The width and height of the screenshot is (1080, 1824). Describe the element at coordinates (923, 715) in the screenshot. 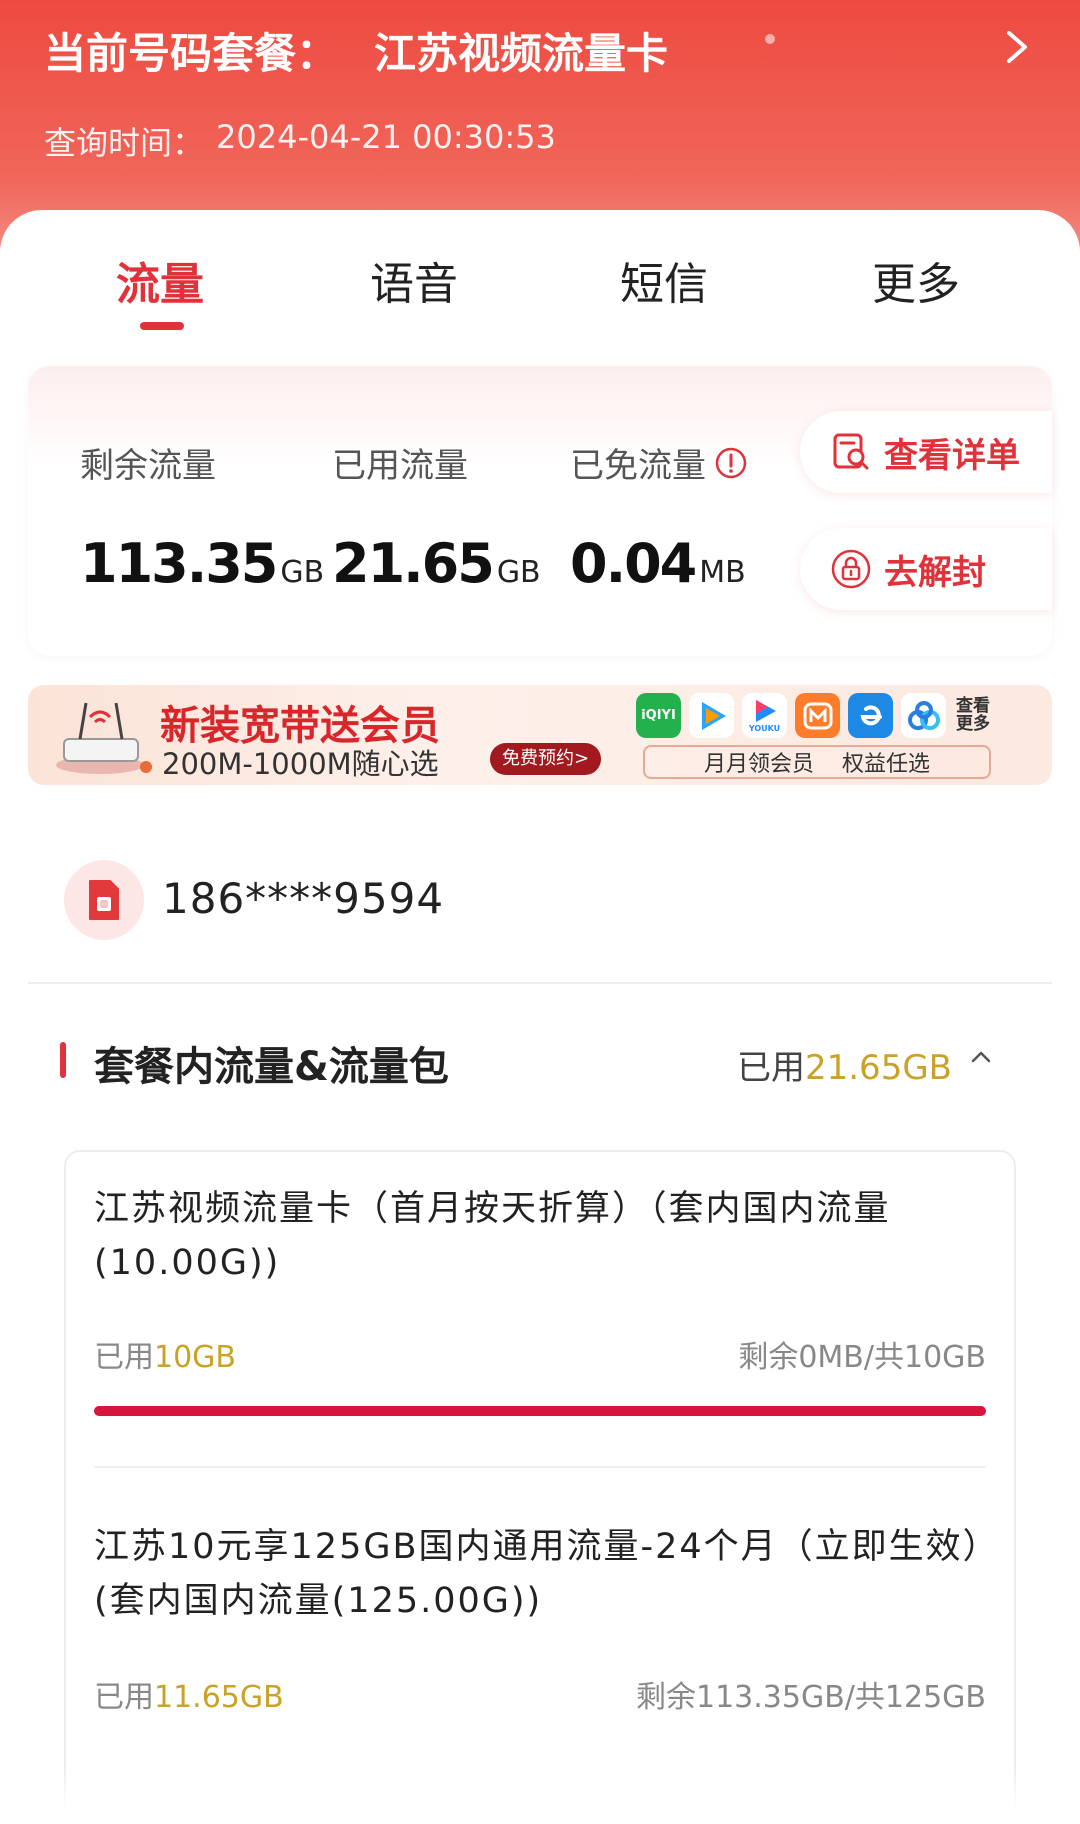

I see `baidu-pan-icon` at that location.